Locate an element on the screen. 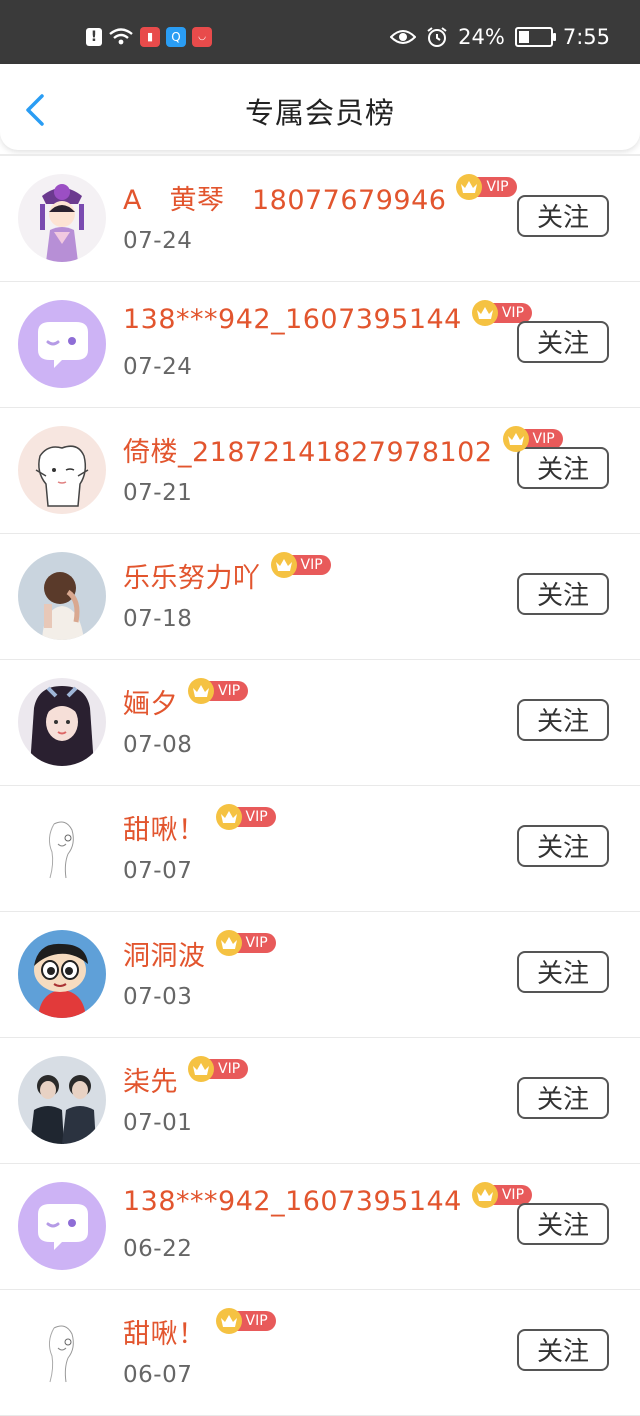 Image resolution: width=640 pixels, height=1416 pixels. member-date: 07-01 is located at coordinates (158, 1123).